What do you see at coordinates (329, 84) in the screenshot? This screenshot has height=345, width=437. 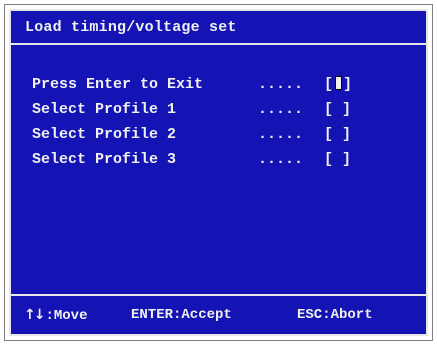 I see `bracket-open: [` at bounding box center [329, 84].